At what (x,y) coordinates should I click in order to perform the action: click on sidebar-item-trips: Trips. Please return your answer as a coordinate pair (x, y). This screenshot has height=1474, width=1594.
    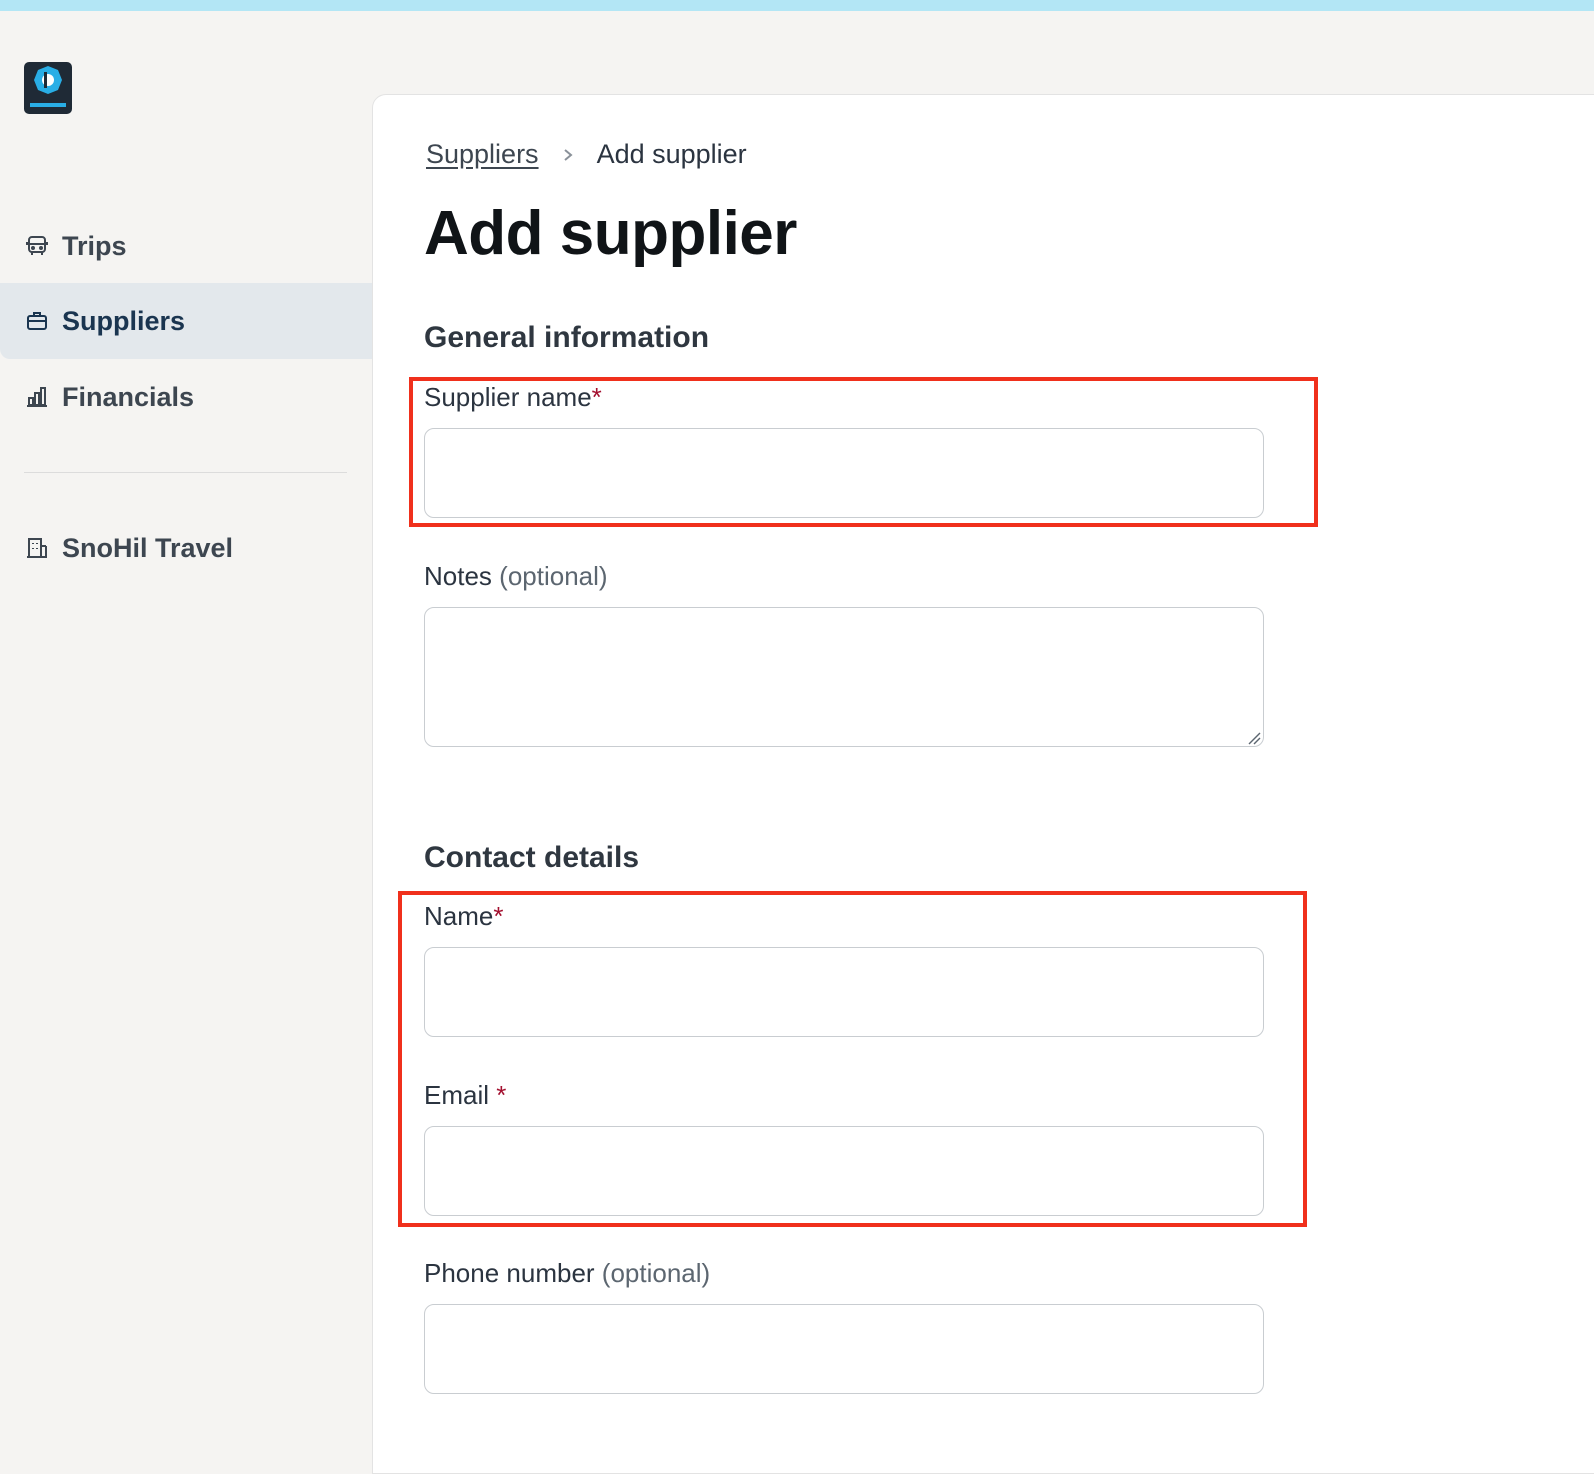
    Looking at the image, I should click on (186, 246).